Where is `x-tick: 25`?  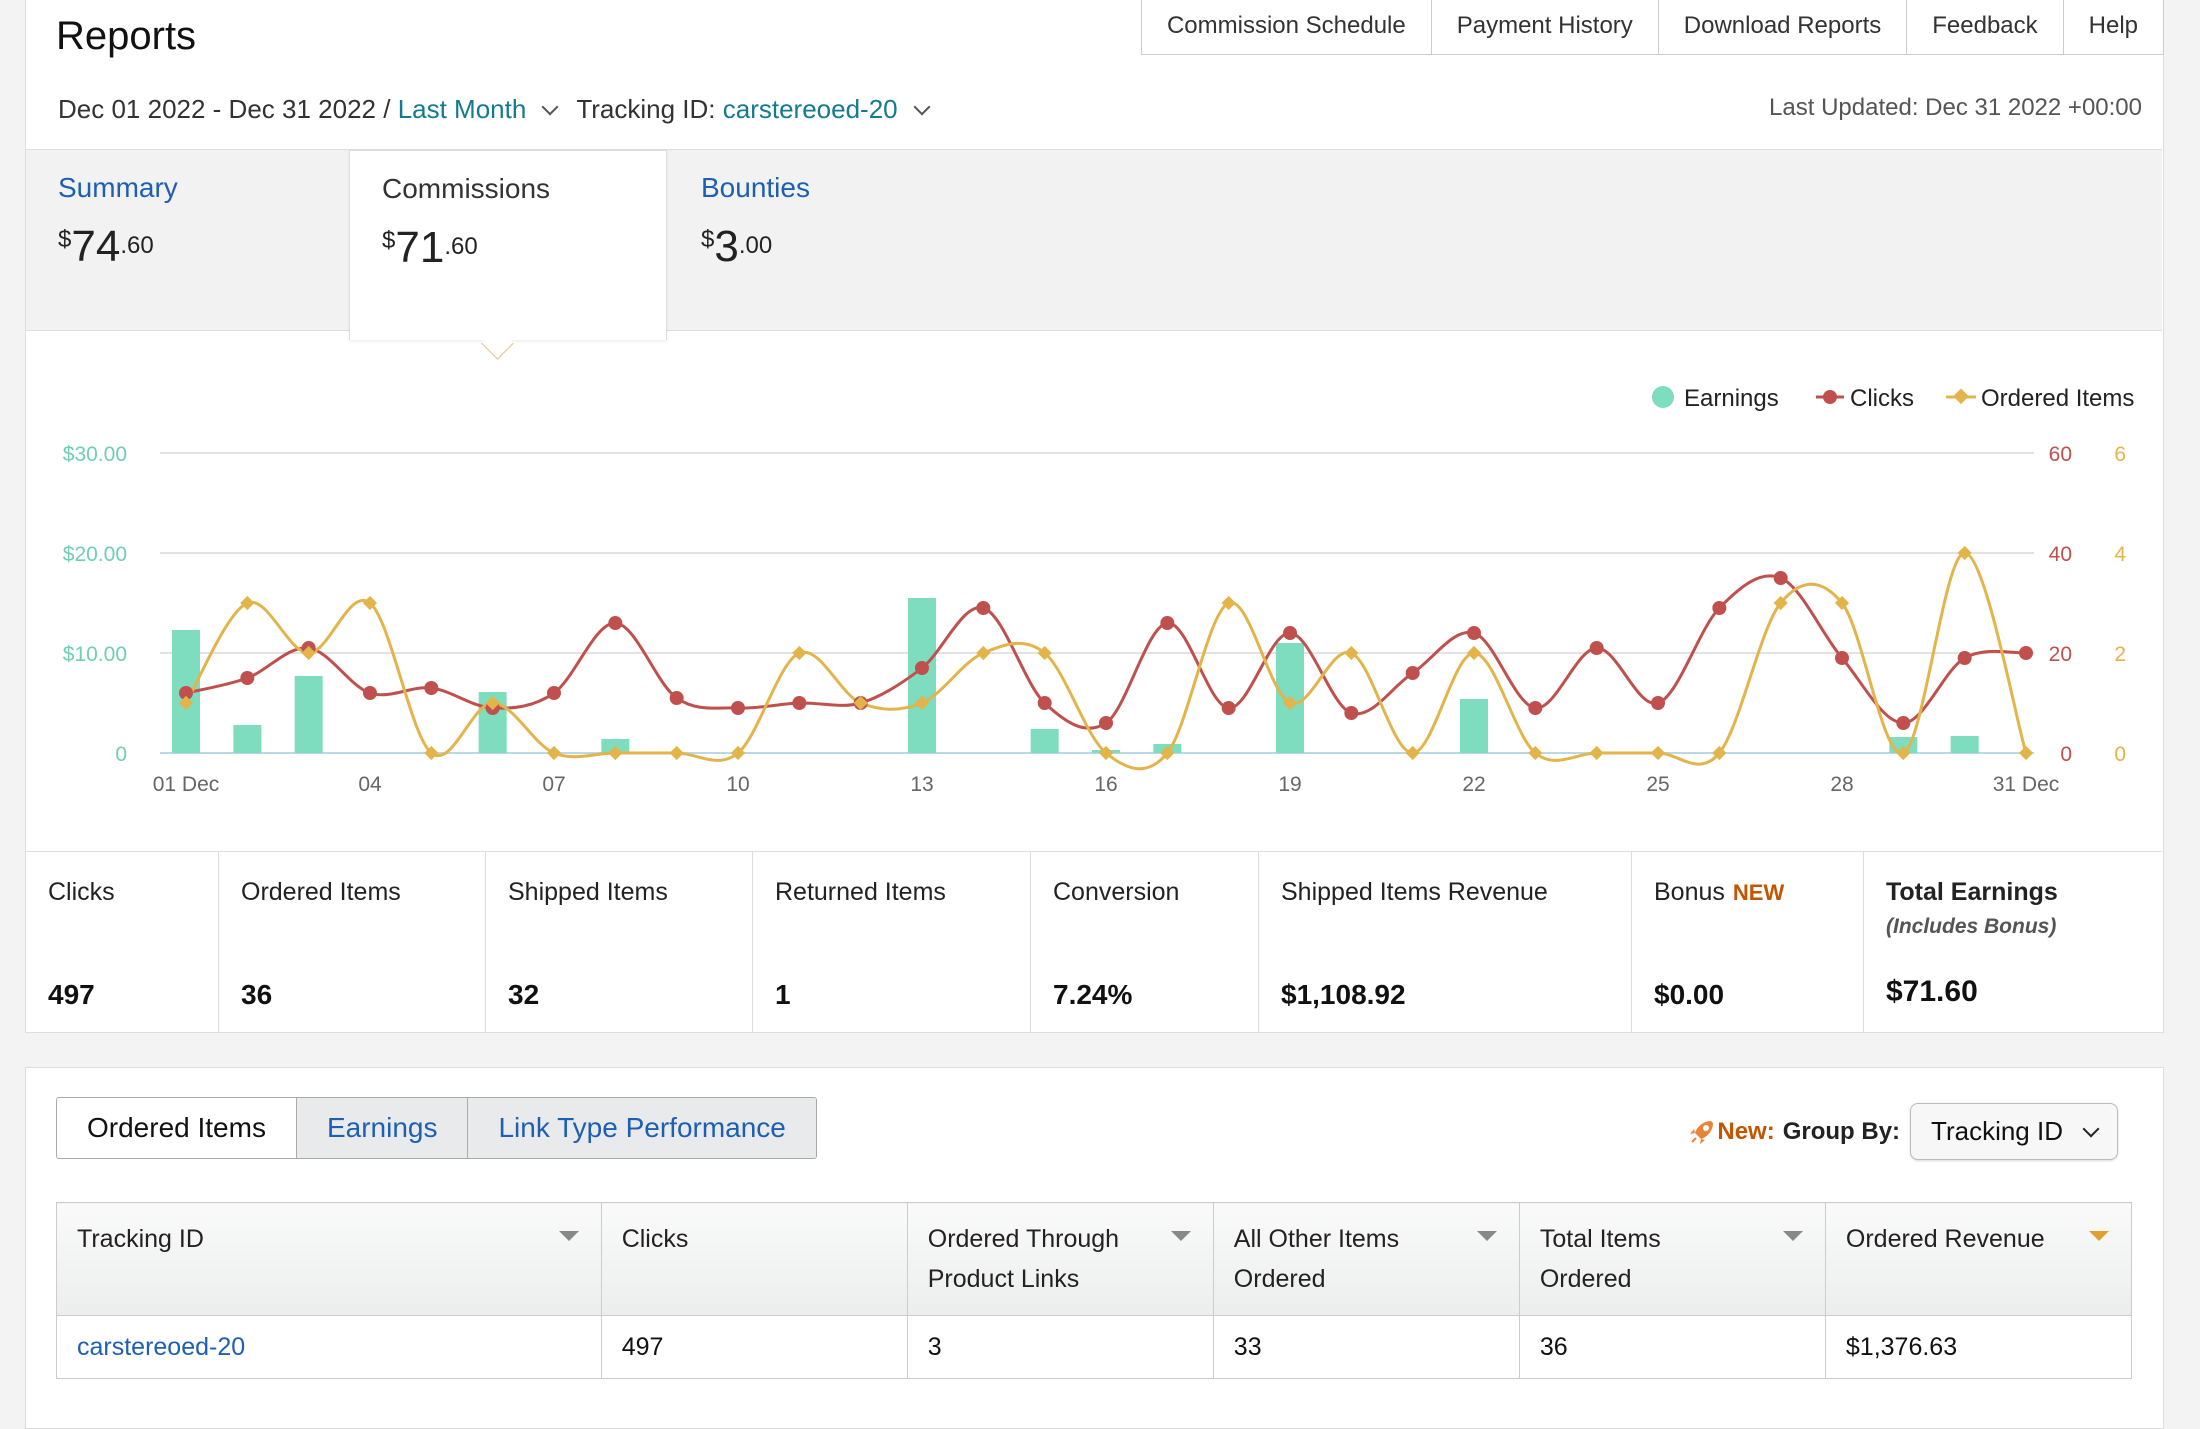
x-tick: 25 is located at coordinates (1657, 784).